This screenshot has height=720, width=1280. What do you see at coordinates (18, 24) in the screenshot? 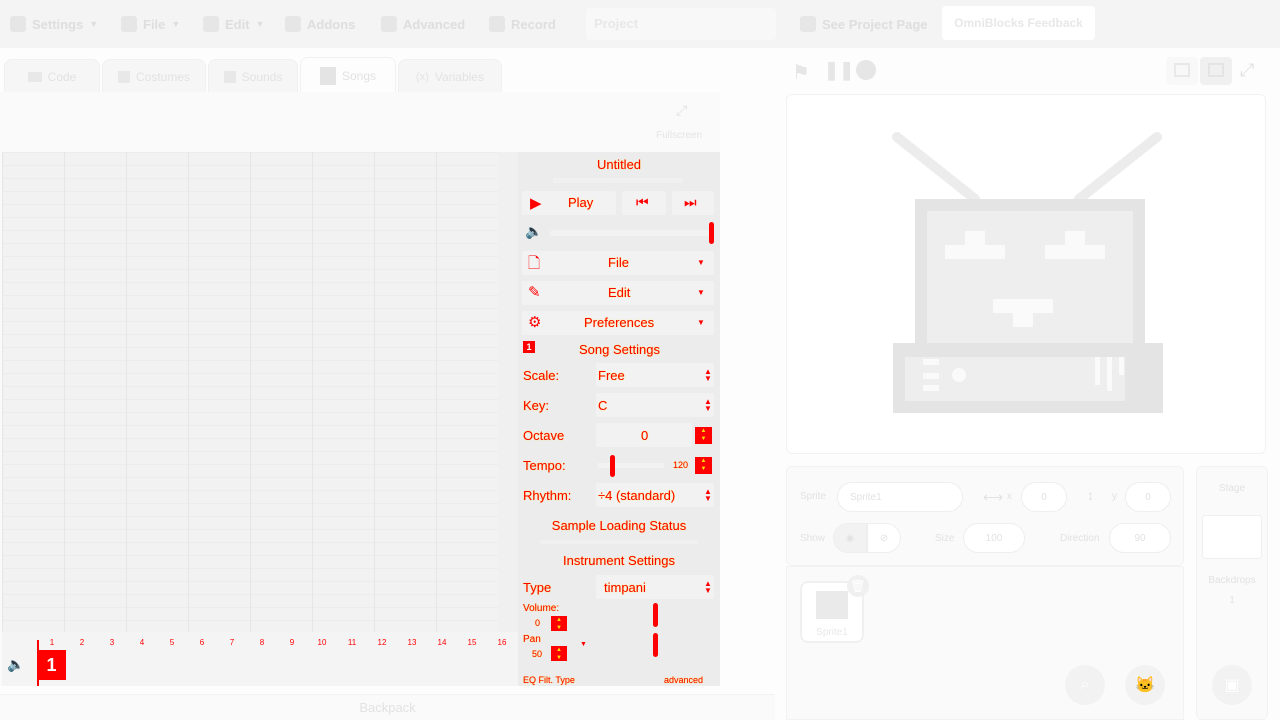
I see `gear-icon` at bounding box center [18, 24].